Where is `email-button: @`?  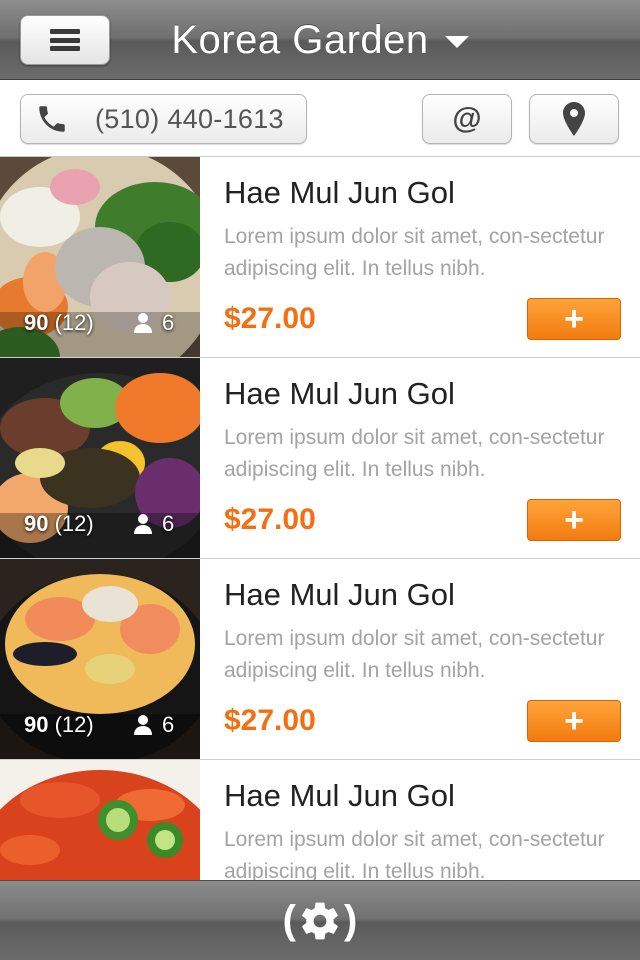
email-button: @ is located at coordinates (467, 119).